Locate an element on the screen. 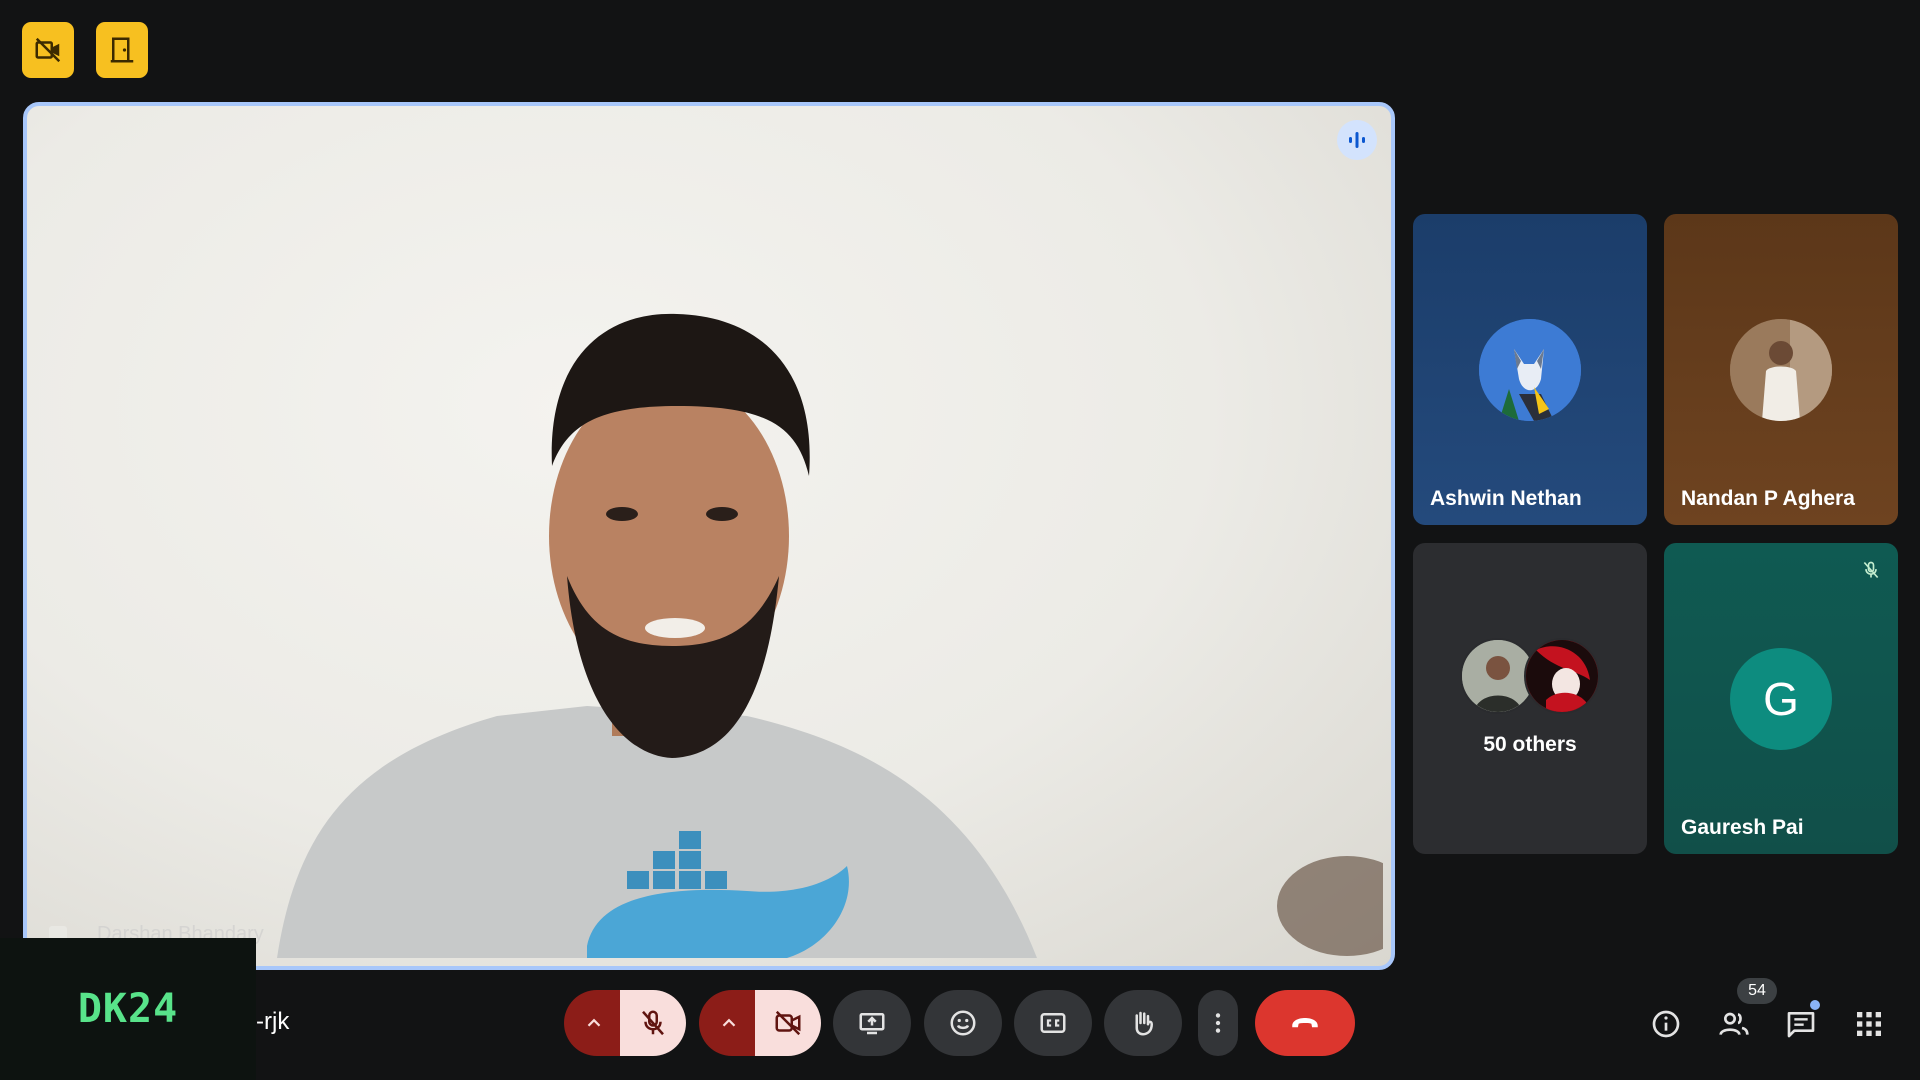 The image size is (1920, 1080). participant-muted-indicator is located at coordinates (1871, 570).